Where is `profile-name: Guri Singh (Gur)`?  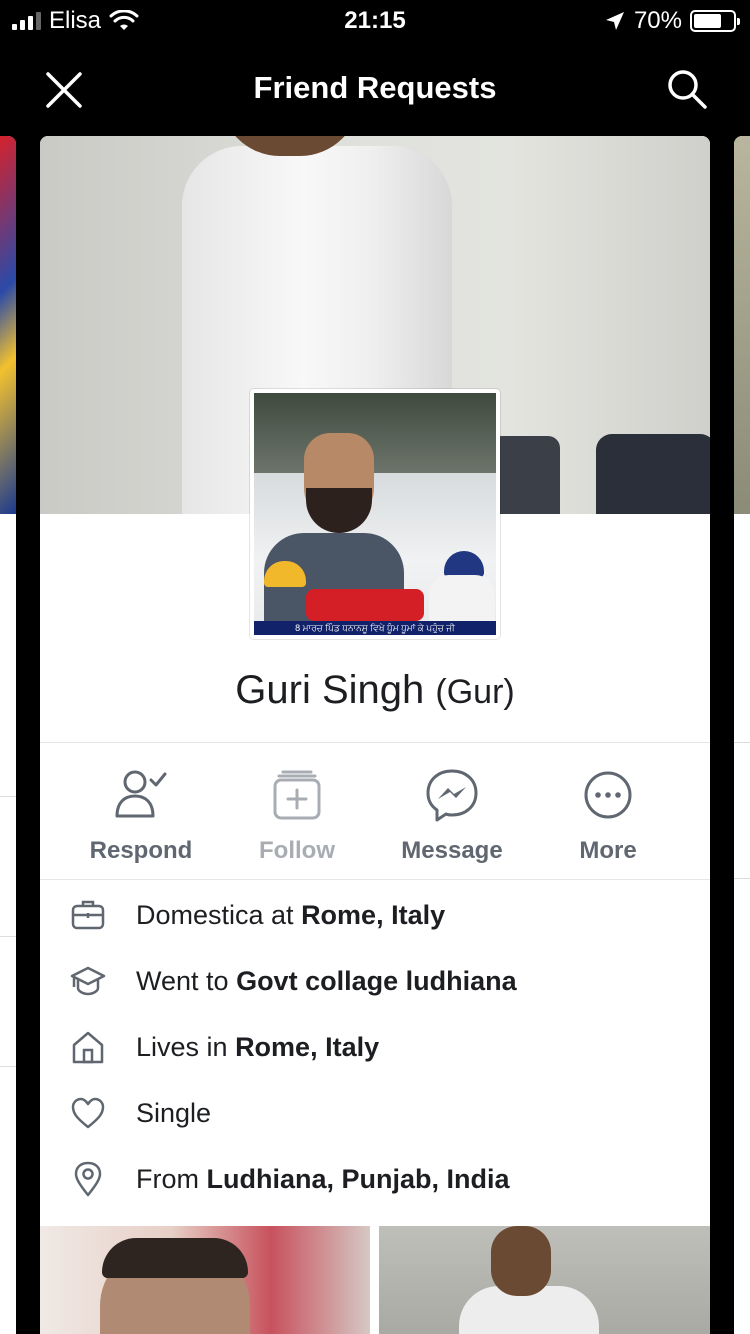
profile-name: Guri Singh (Gur) is located at coordinates (375, 690).